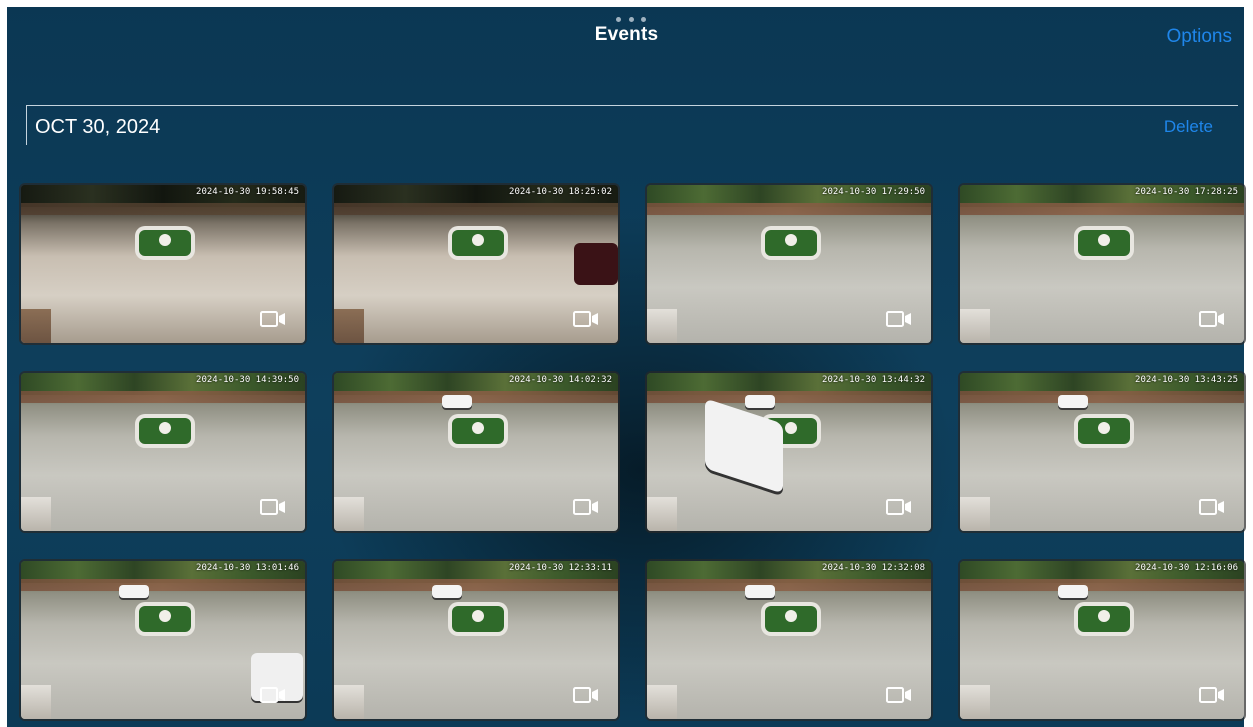 This screenshot has width=1253, height=727. I want to click on event-timestamp: 2024-10-30 14:39:50, so click(247, 380).